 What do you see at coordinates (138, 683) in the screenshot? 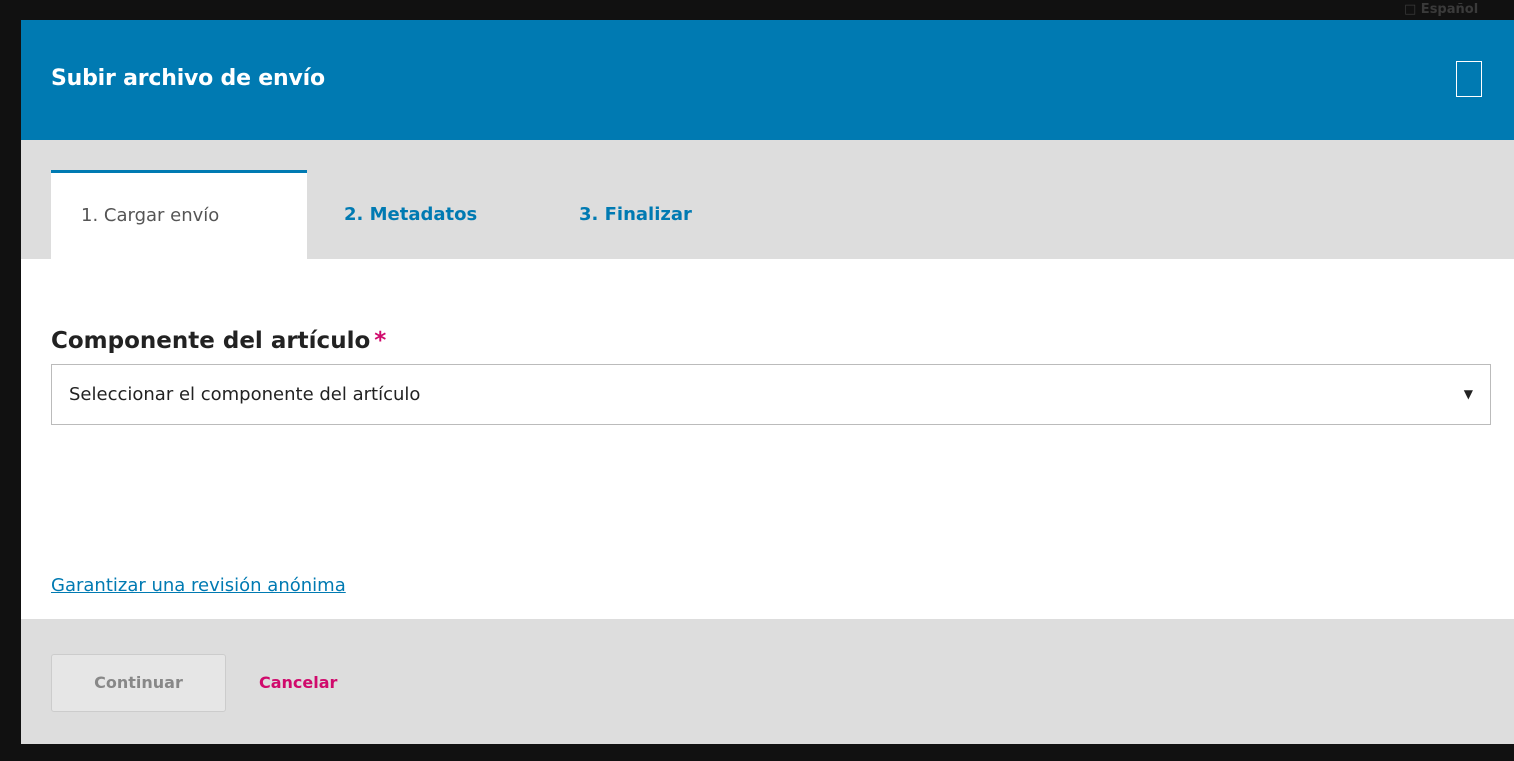
I see `continue-button: Continuar` at bounding box center [138, 683].